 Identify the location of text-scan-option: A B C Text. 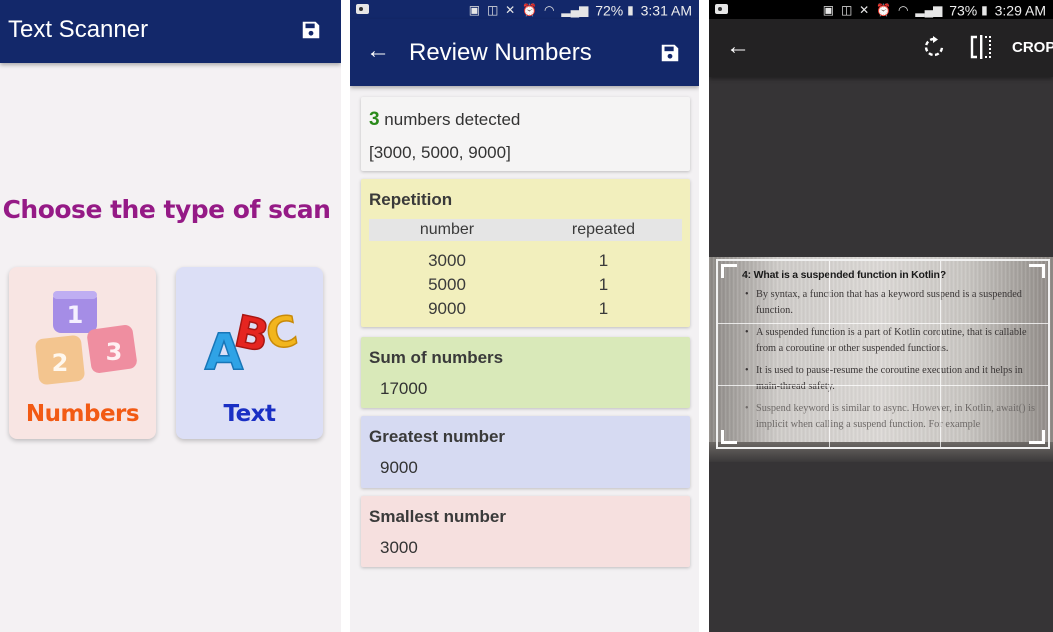
(249, 353).